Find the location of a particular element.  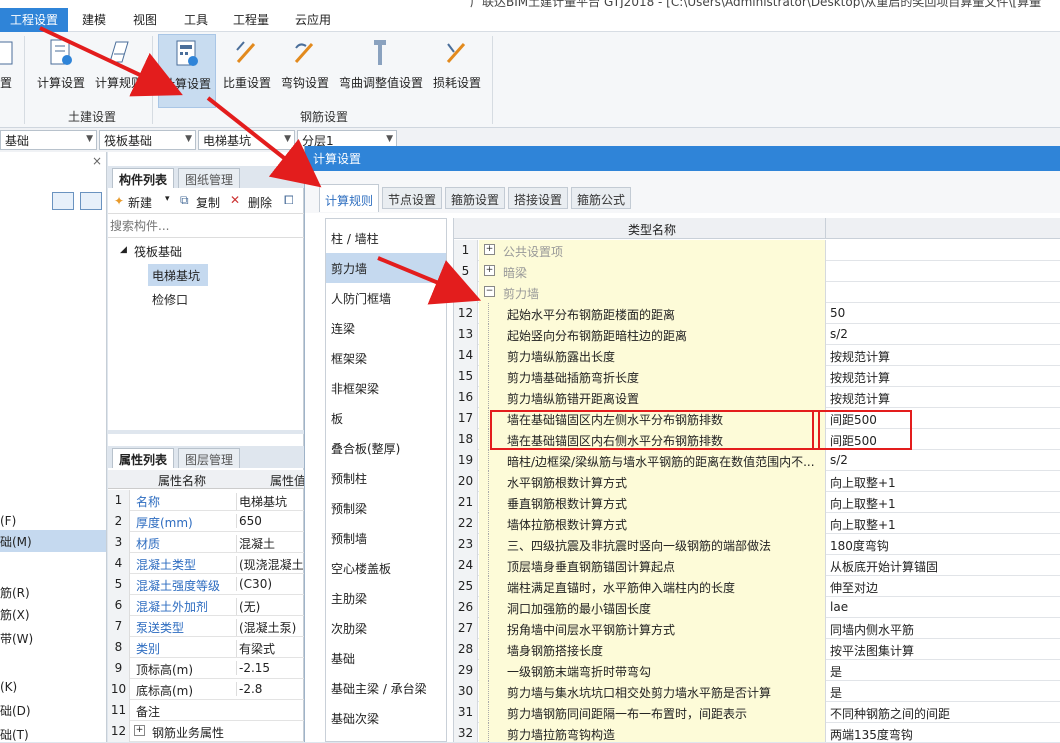

property-row: 5 混凝土强度等级 (C30) is located at coordinates (206, 584).